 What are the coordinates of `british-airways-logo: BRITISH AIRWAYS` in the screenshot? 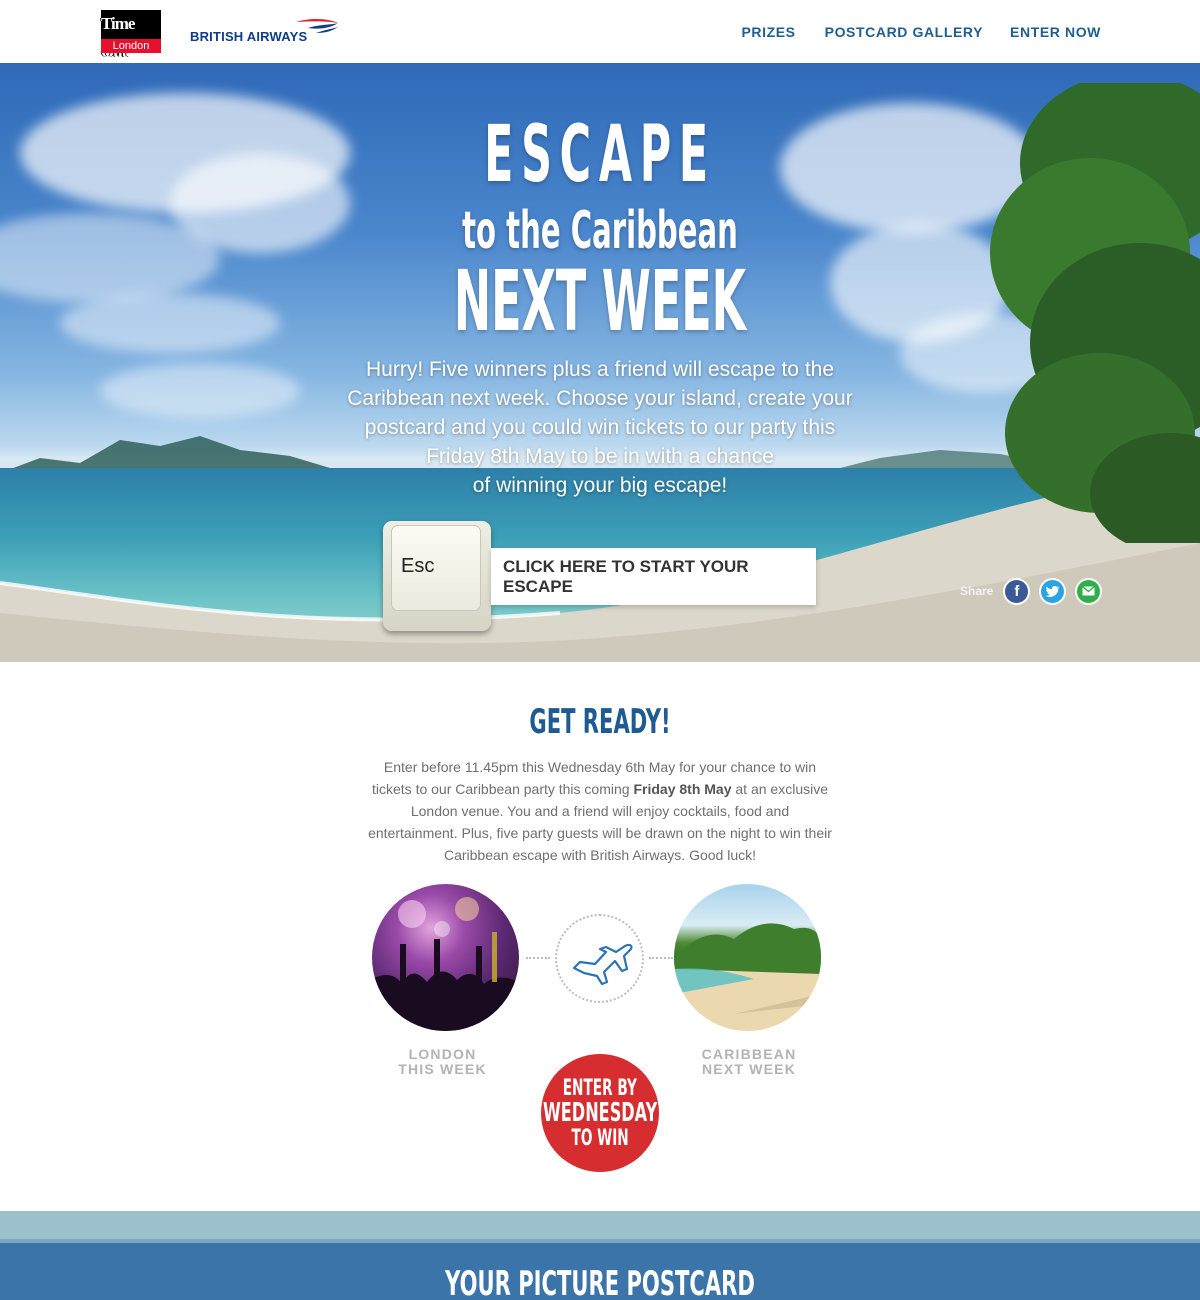 It's located at (265, 33).